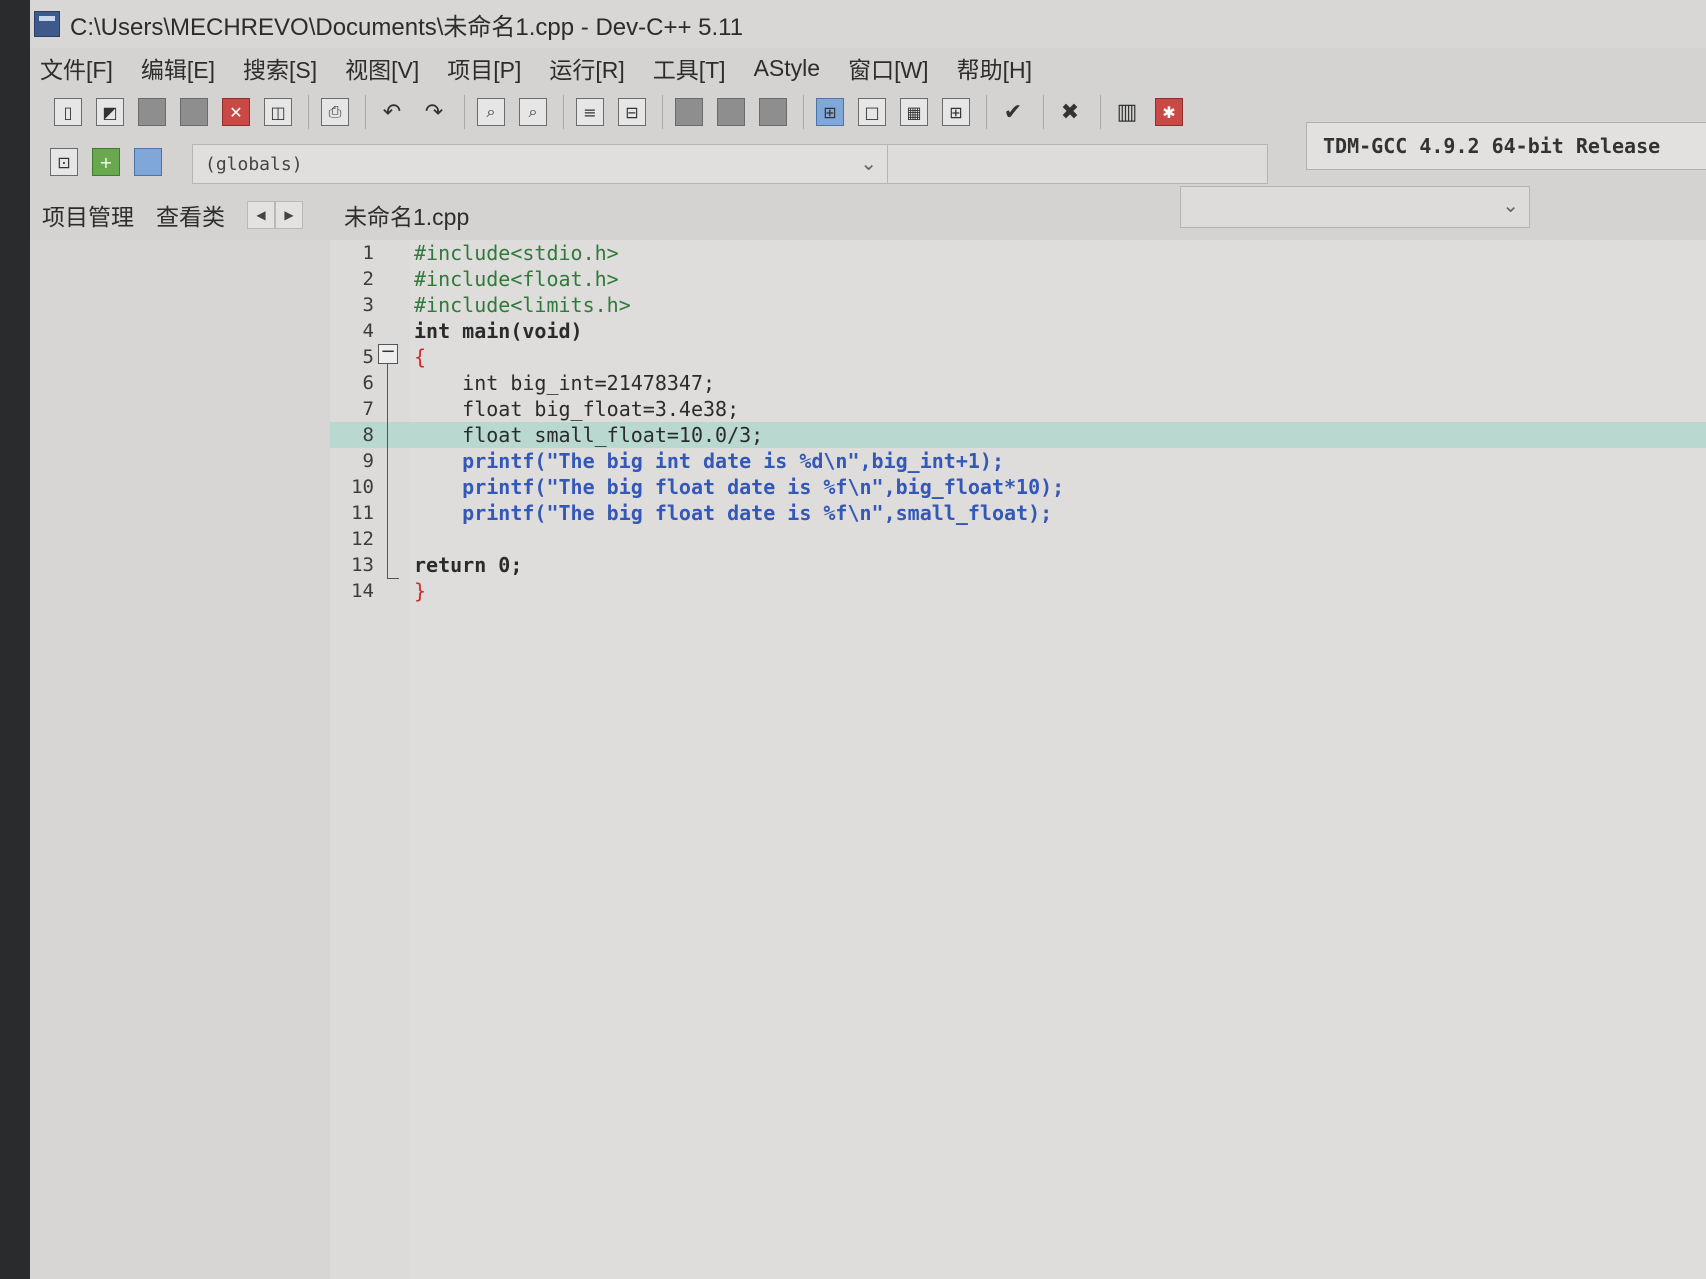  I want to click on close-file-icon: ✕, so click(236, 112).